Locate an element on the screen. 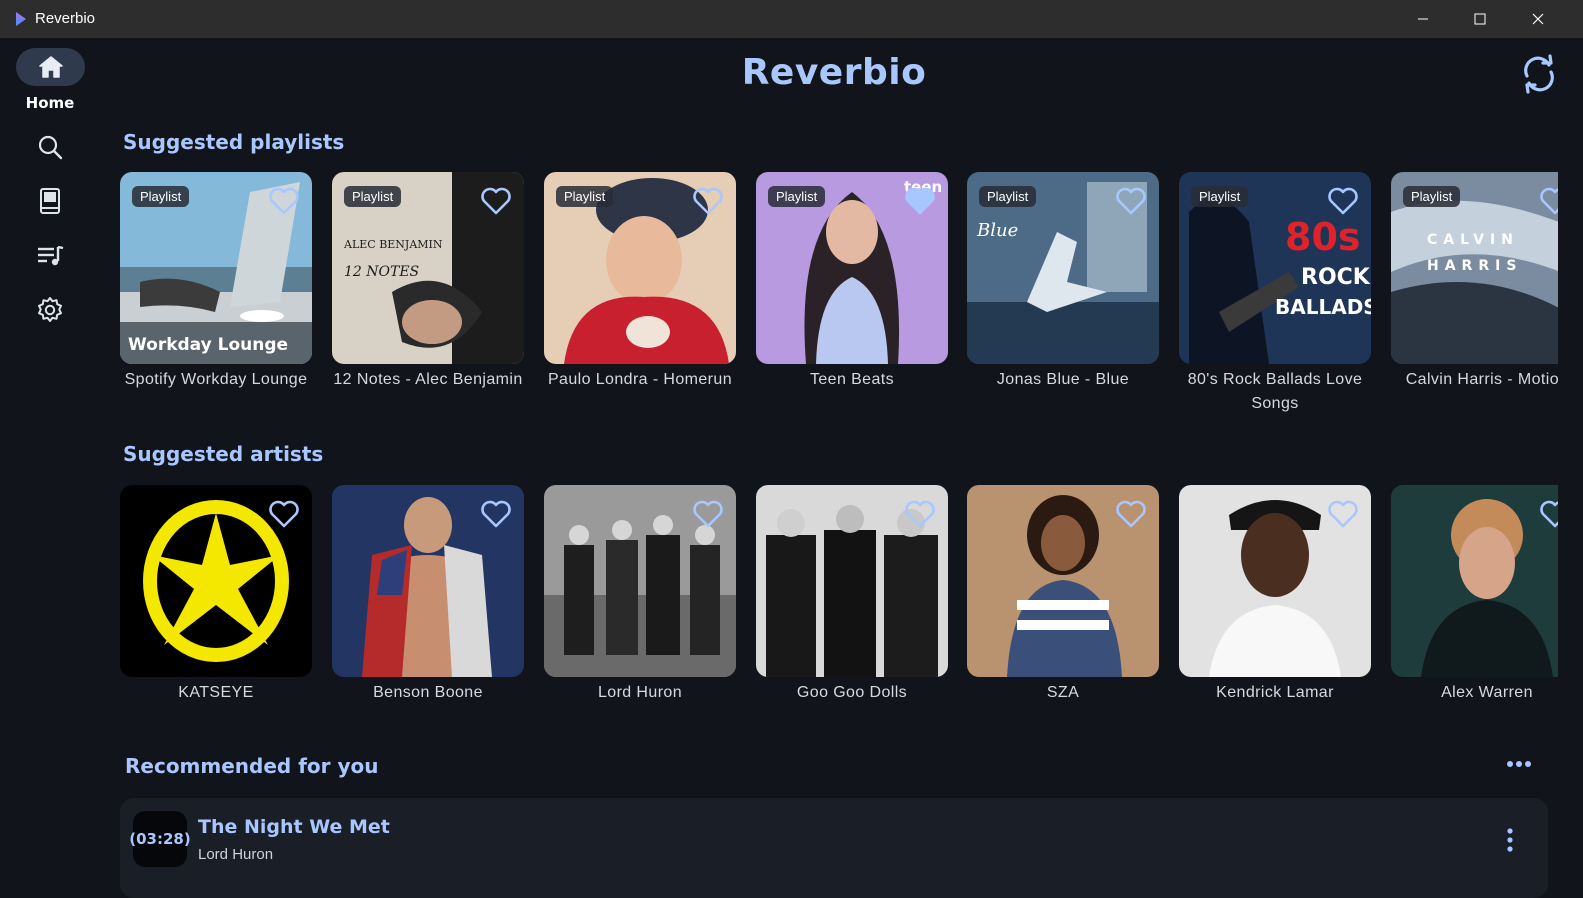 The width and height of the screenshot is (1583, 898). playlist-artwork: 80s ROCK BALLADS Playlist is located at coordinates (1275, 268).